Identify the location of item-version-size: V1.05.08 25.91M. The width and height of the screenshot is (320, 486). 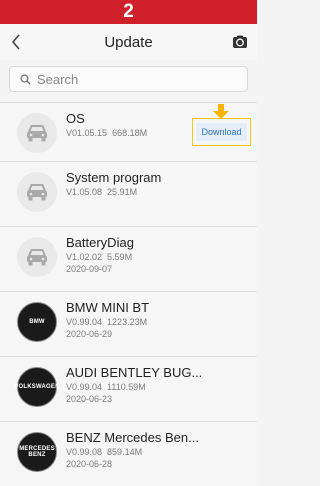
(113, 192).